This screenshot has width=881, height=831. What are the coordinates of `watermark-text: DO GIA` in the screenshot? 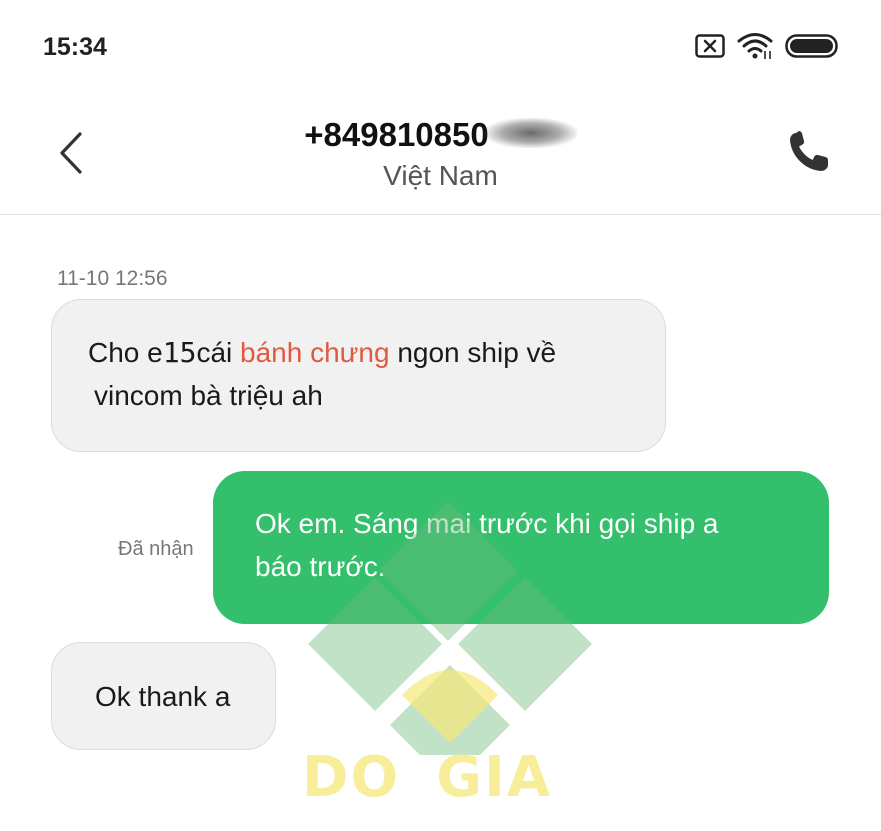 It's located at (452, 777).